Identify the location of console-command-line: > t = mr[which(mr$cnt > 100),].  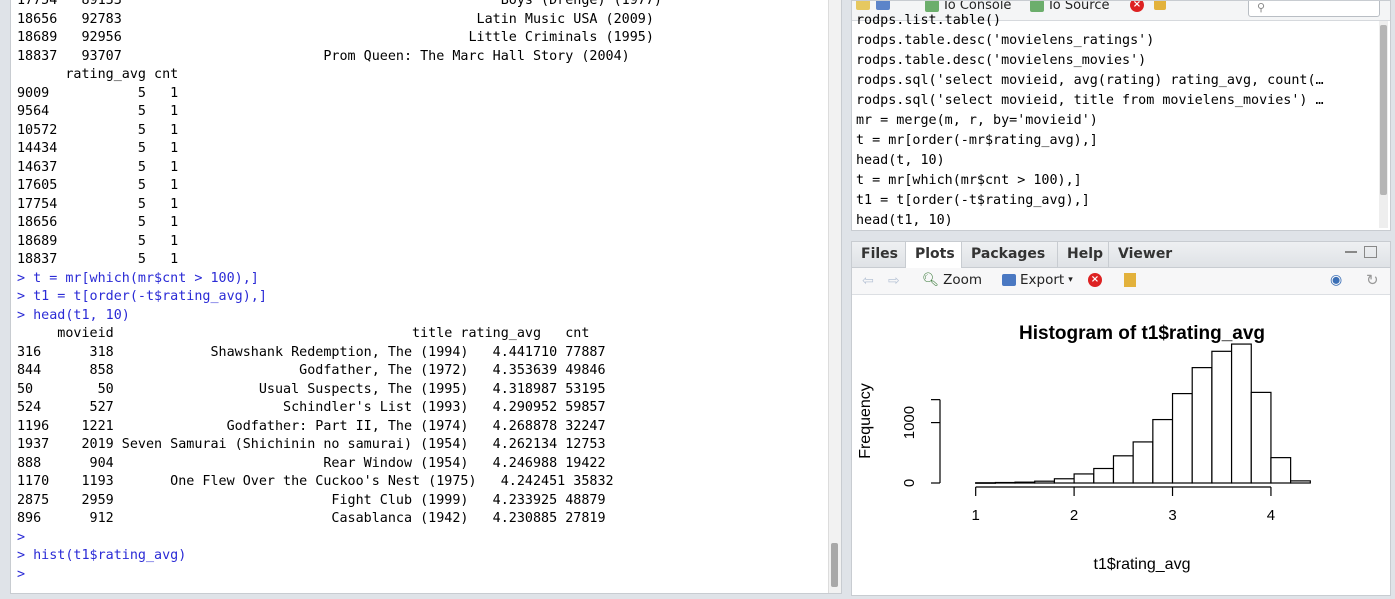
(138, 278).